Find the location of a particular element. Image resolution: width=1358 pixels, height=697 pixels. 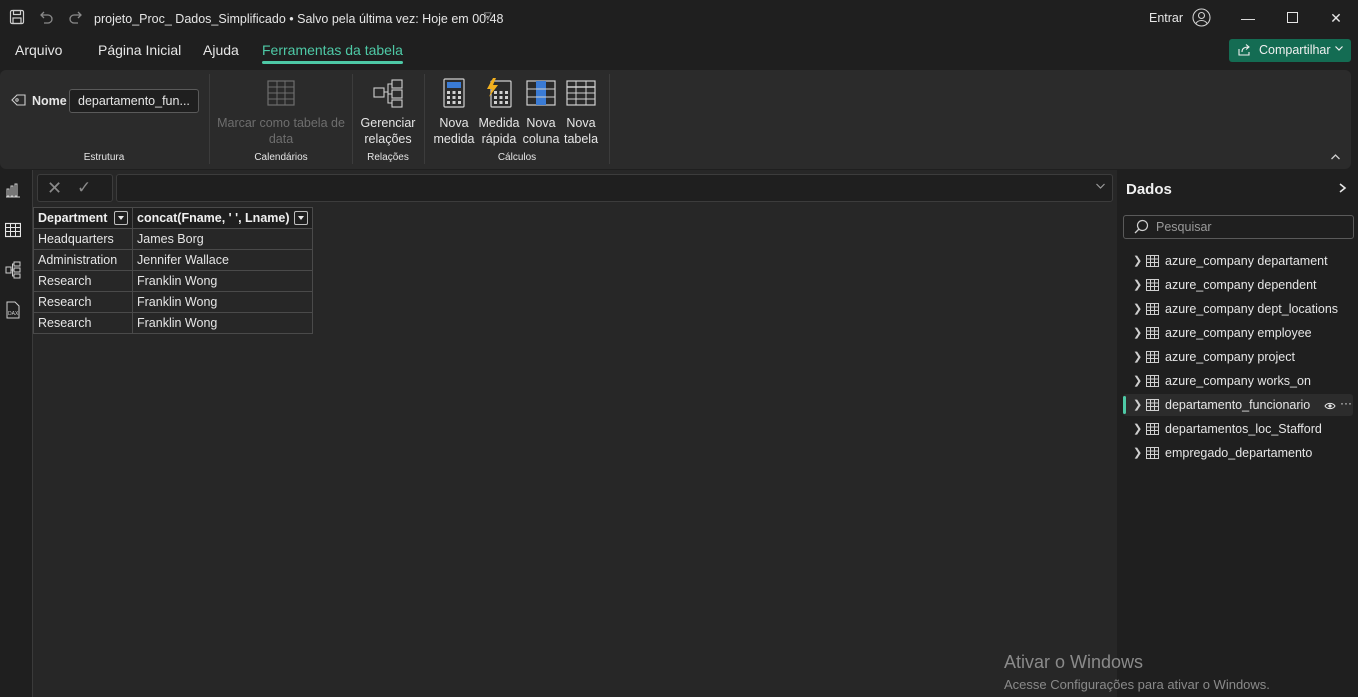

maximize-icon is located at coordinates (1292, 18).